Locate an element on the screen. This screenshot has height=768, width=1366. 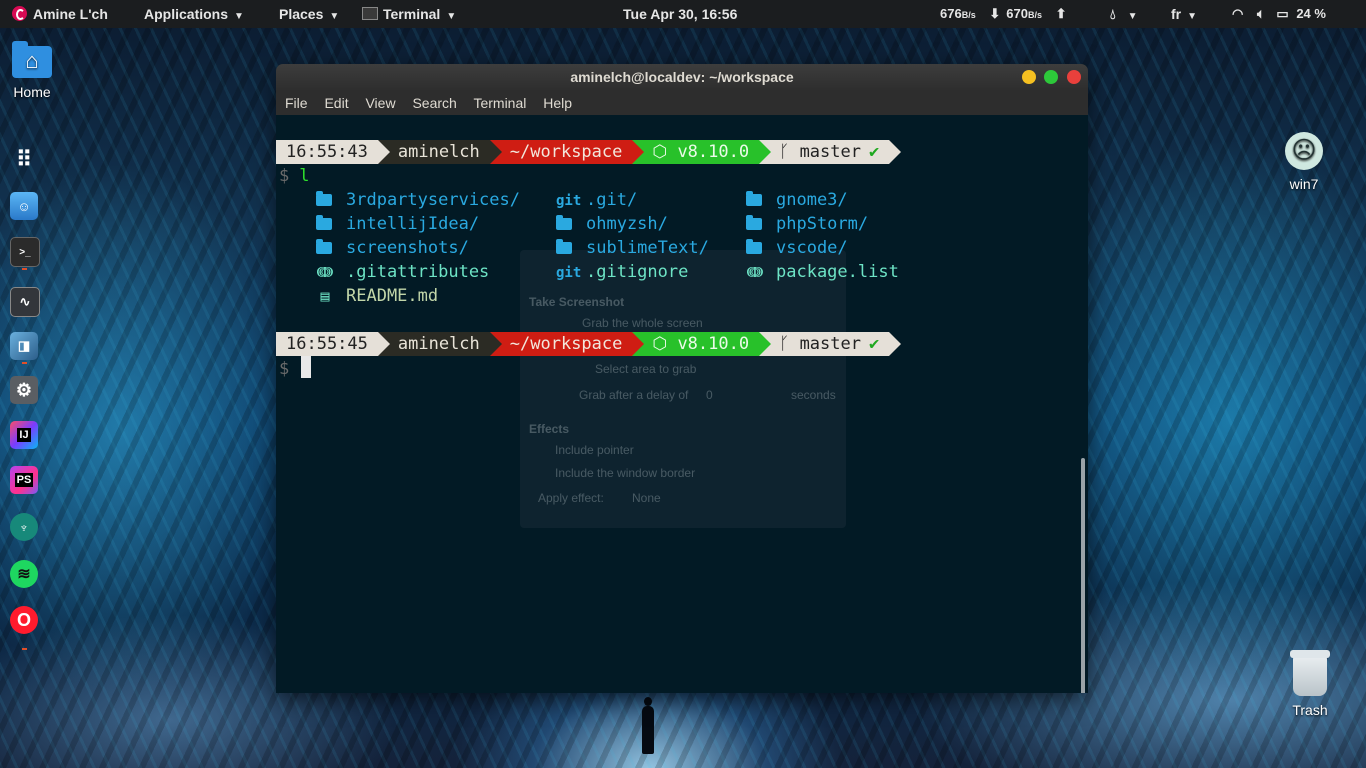
list-item: git .gitignore is located at coordinates (622, 272).